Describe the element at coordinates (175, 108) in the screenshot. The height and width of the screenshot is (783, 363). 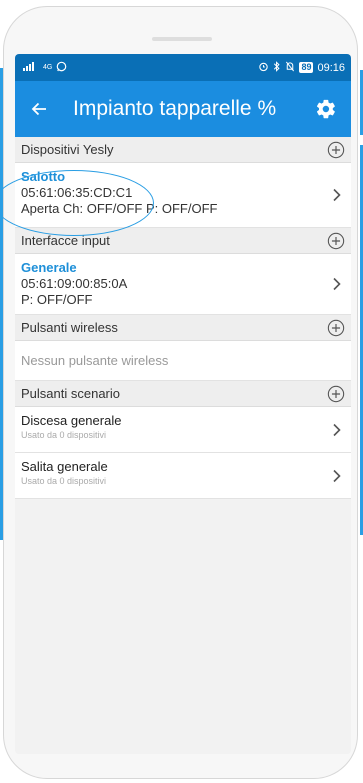
I see `page-title: Impianto tapparelle %` at that location.